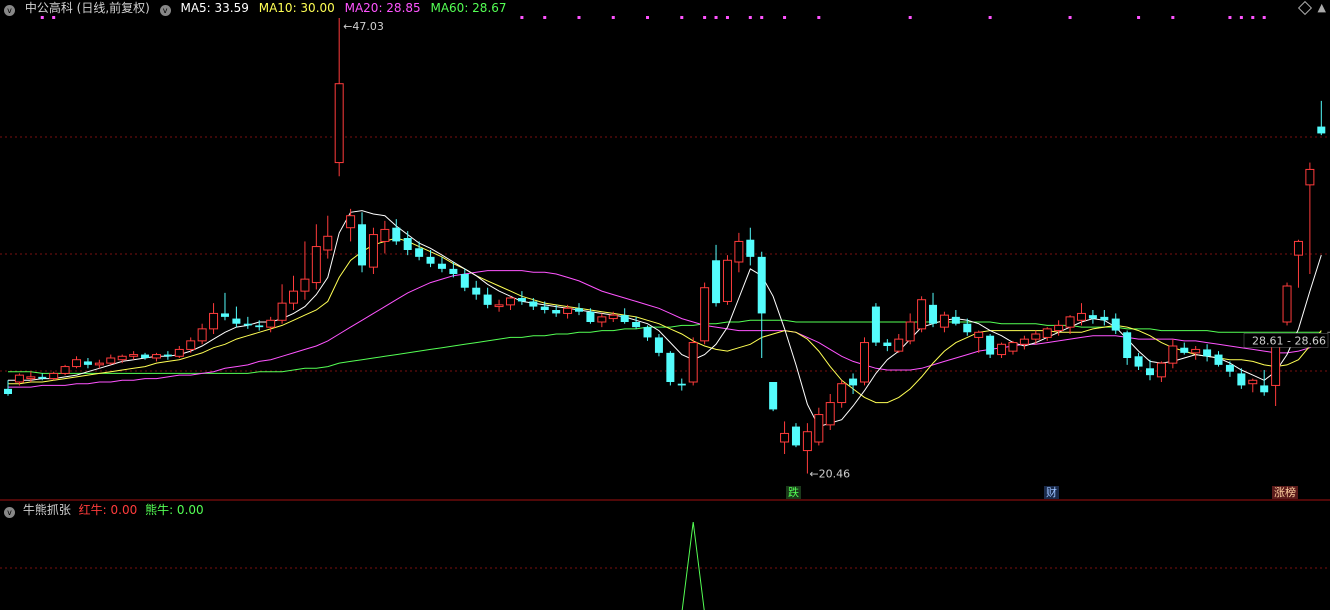 The width and height of the screenshot is (1330, 610). I want to click on fall-tag: 跌, so click(793, 492).